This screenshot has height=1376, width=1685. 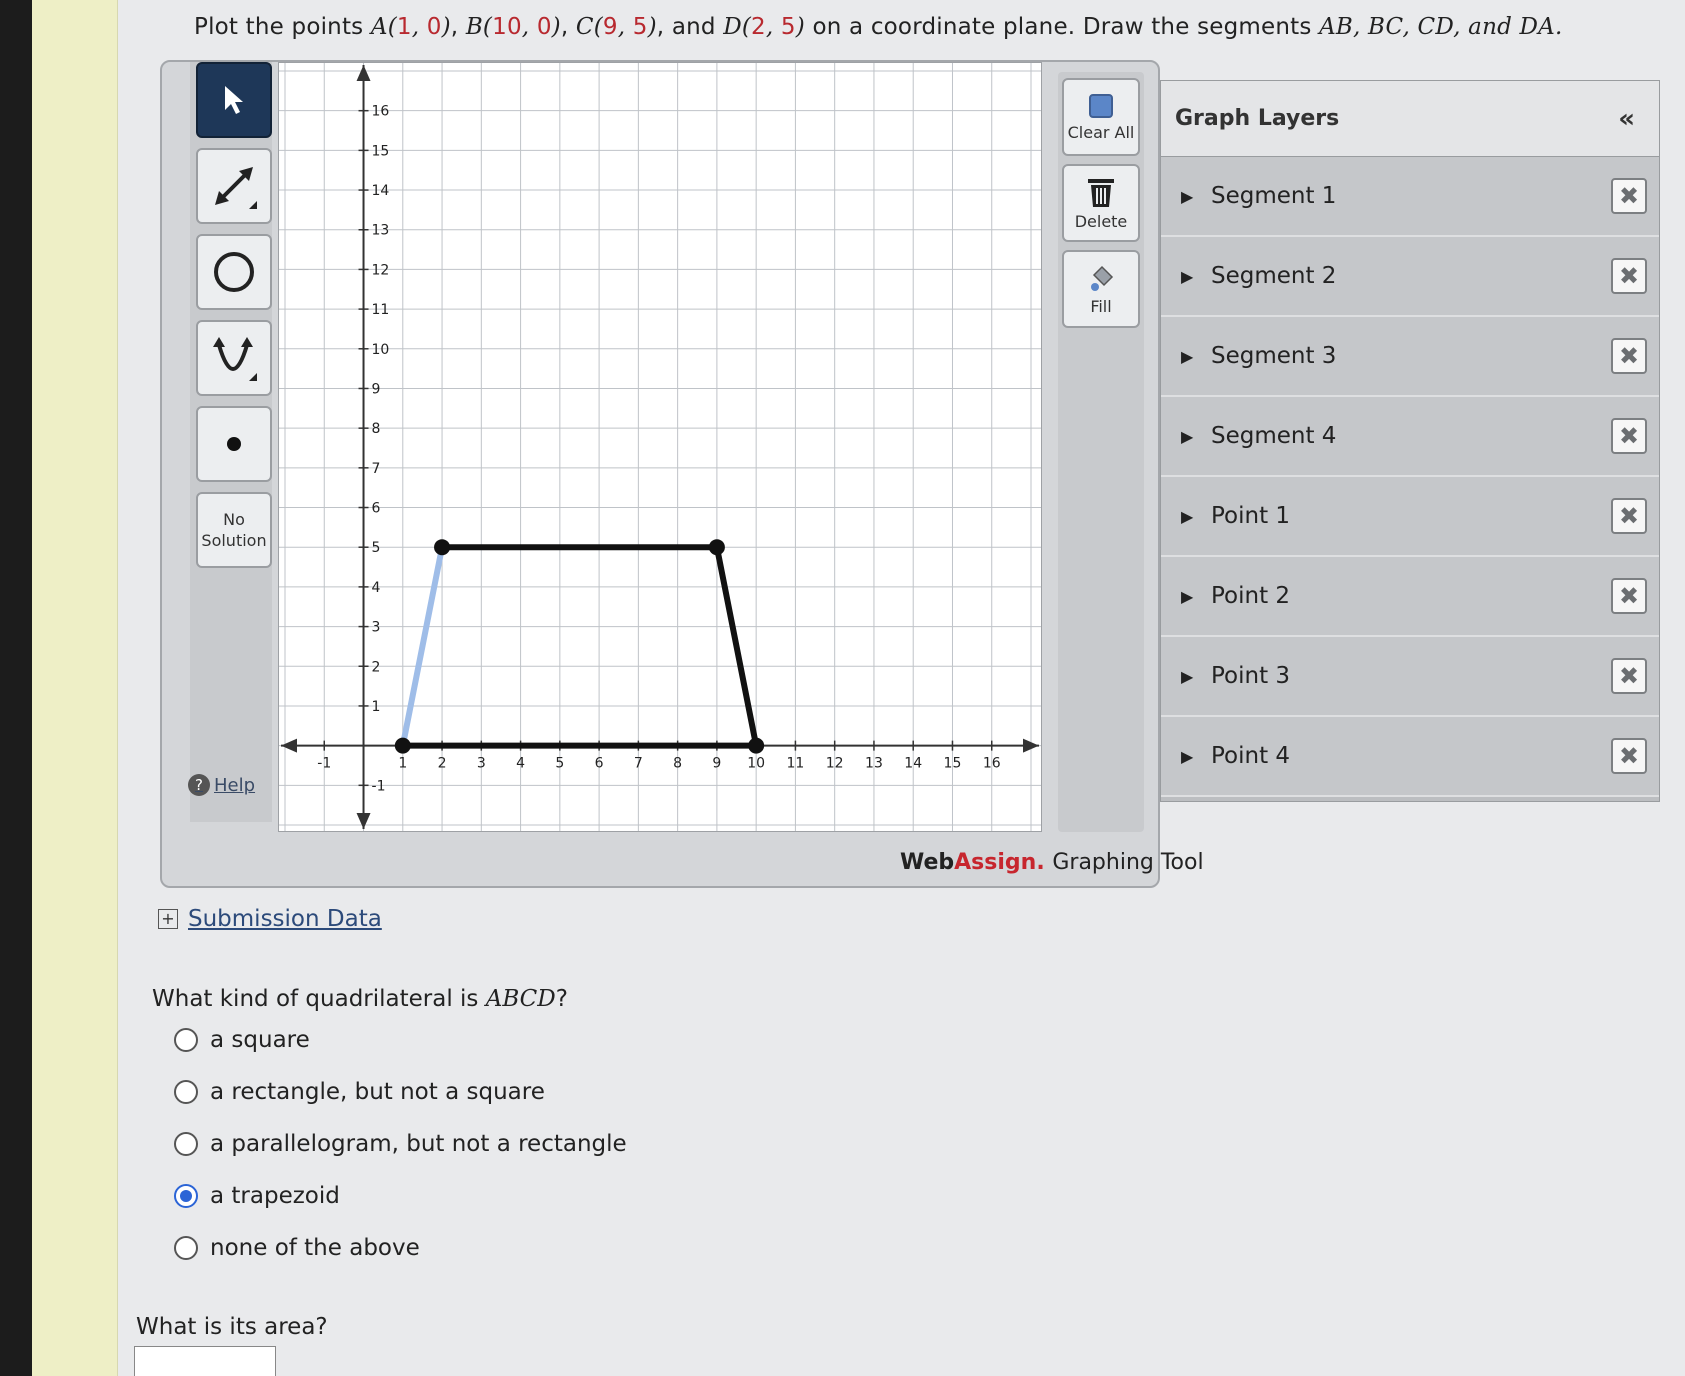 I want to click on x-tick-label: 7, so click(x=638, y=764).